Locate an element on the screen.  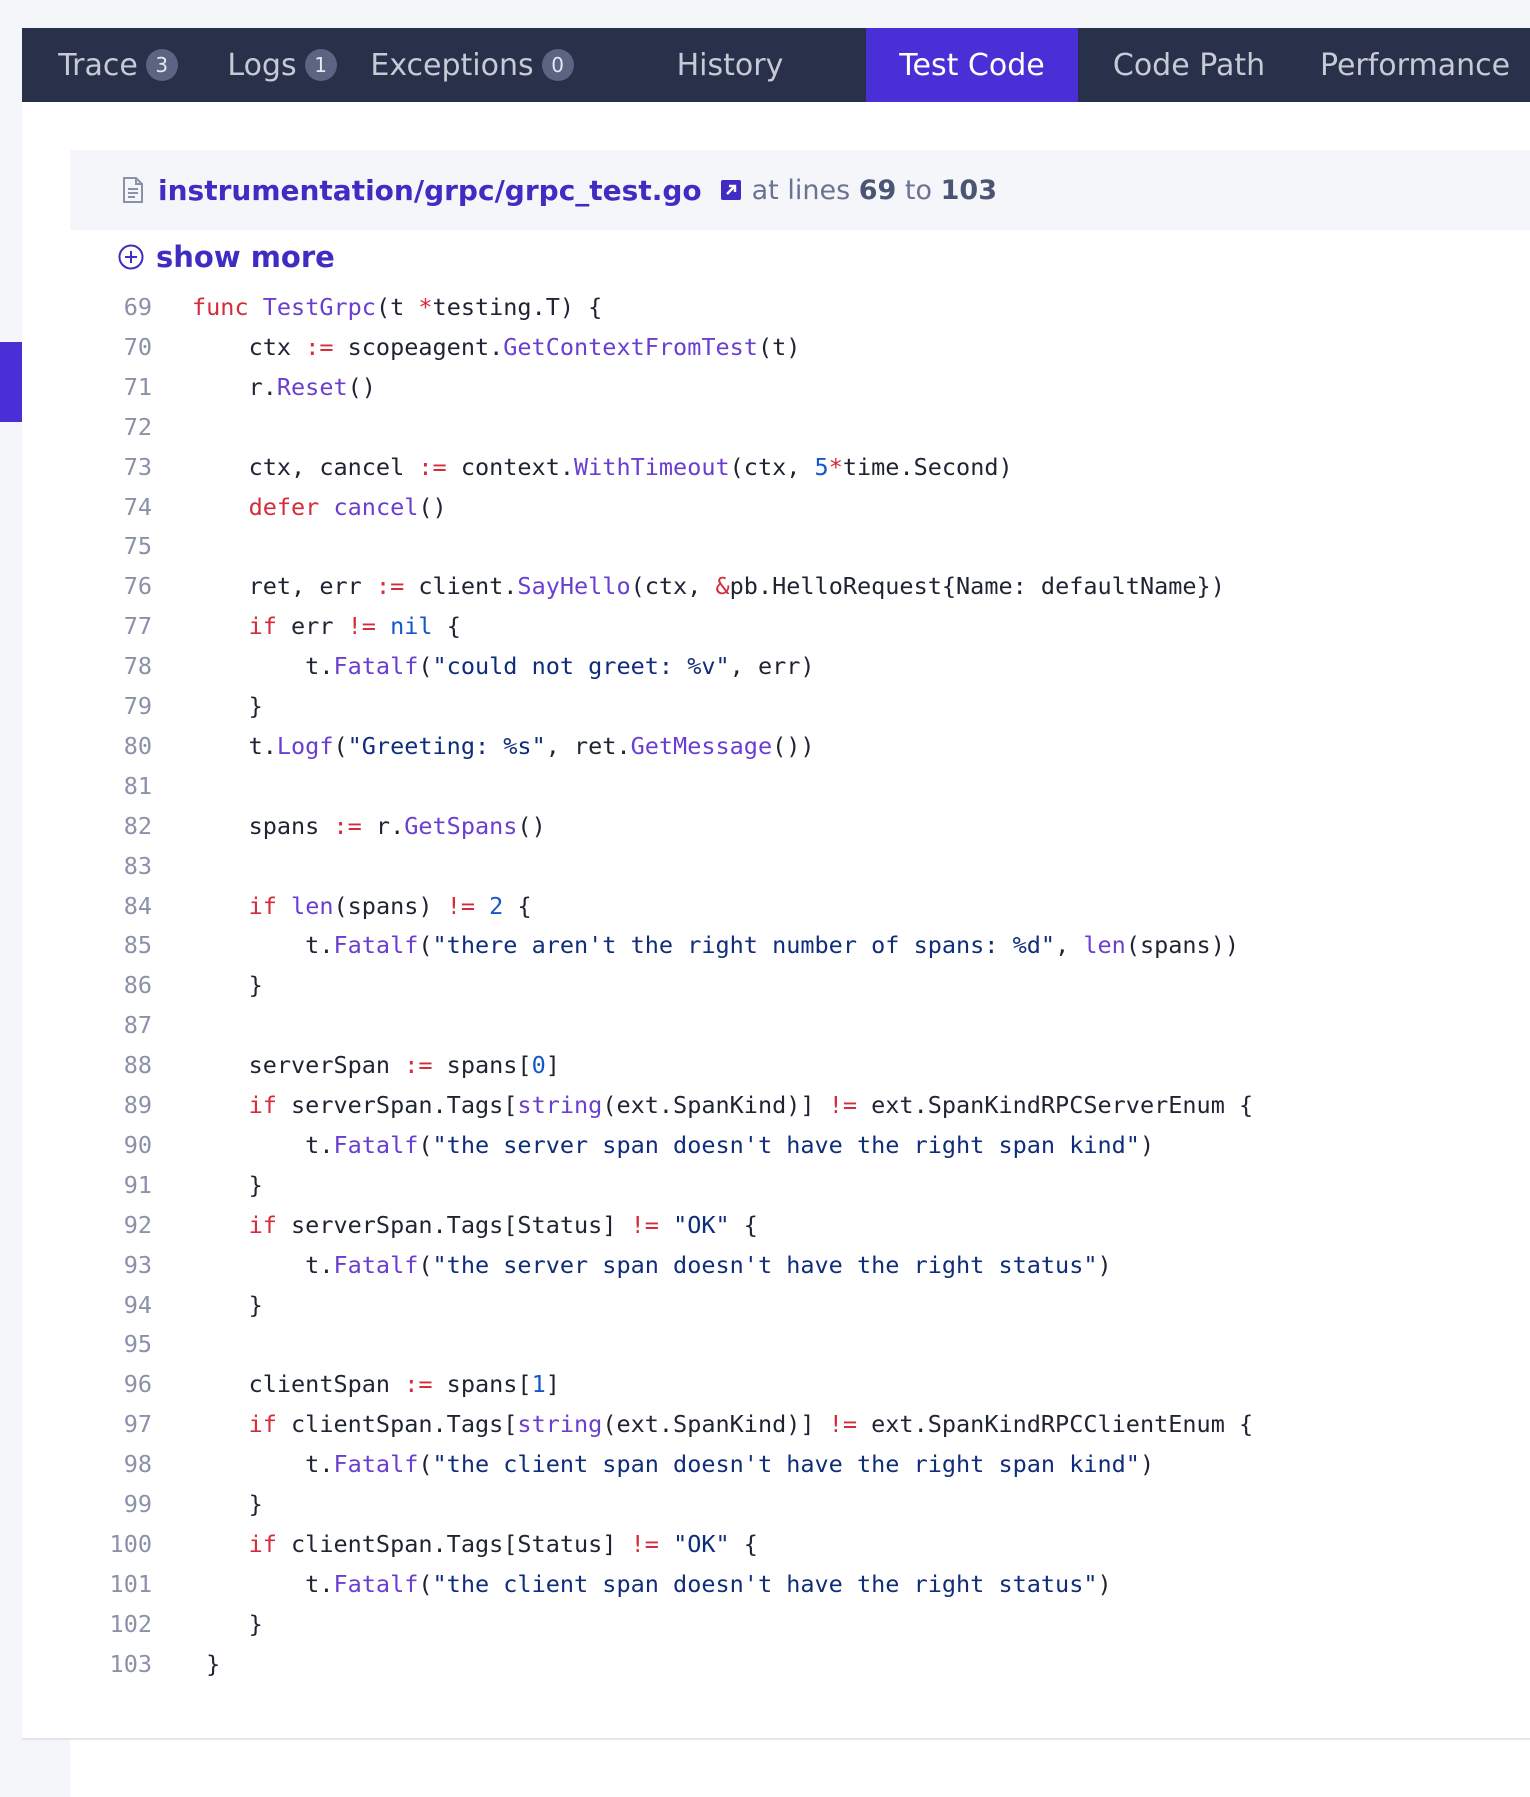
code-token: string is located at coordinates (560, 1105).